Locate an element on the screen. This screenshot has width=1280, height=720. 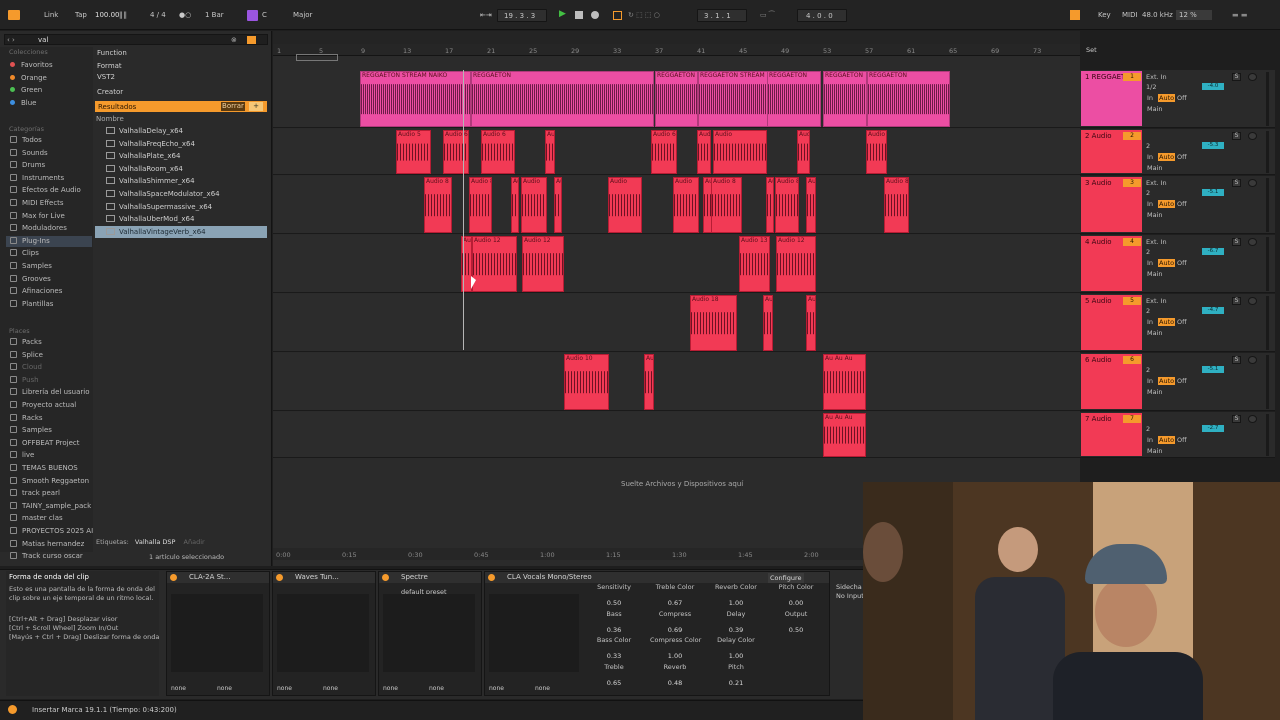
scale-mode-icon is located at coordinates (252, 15).